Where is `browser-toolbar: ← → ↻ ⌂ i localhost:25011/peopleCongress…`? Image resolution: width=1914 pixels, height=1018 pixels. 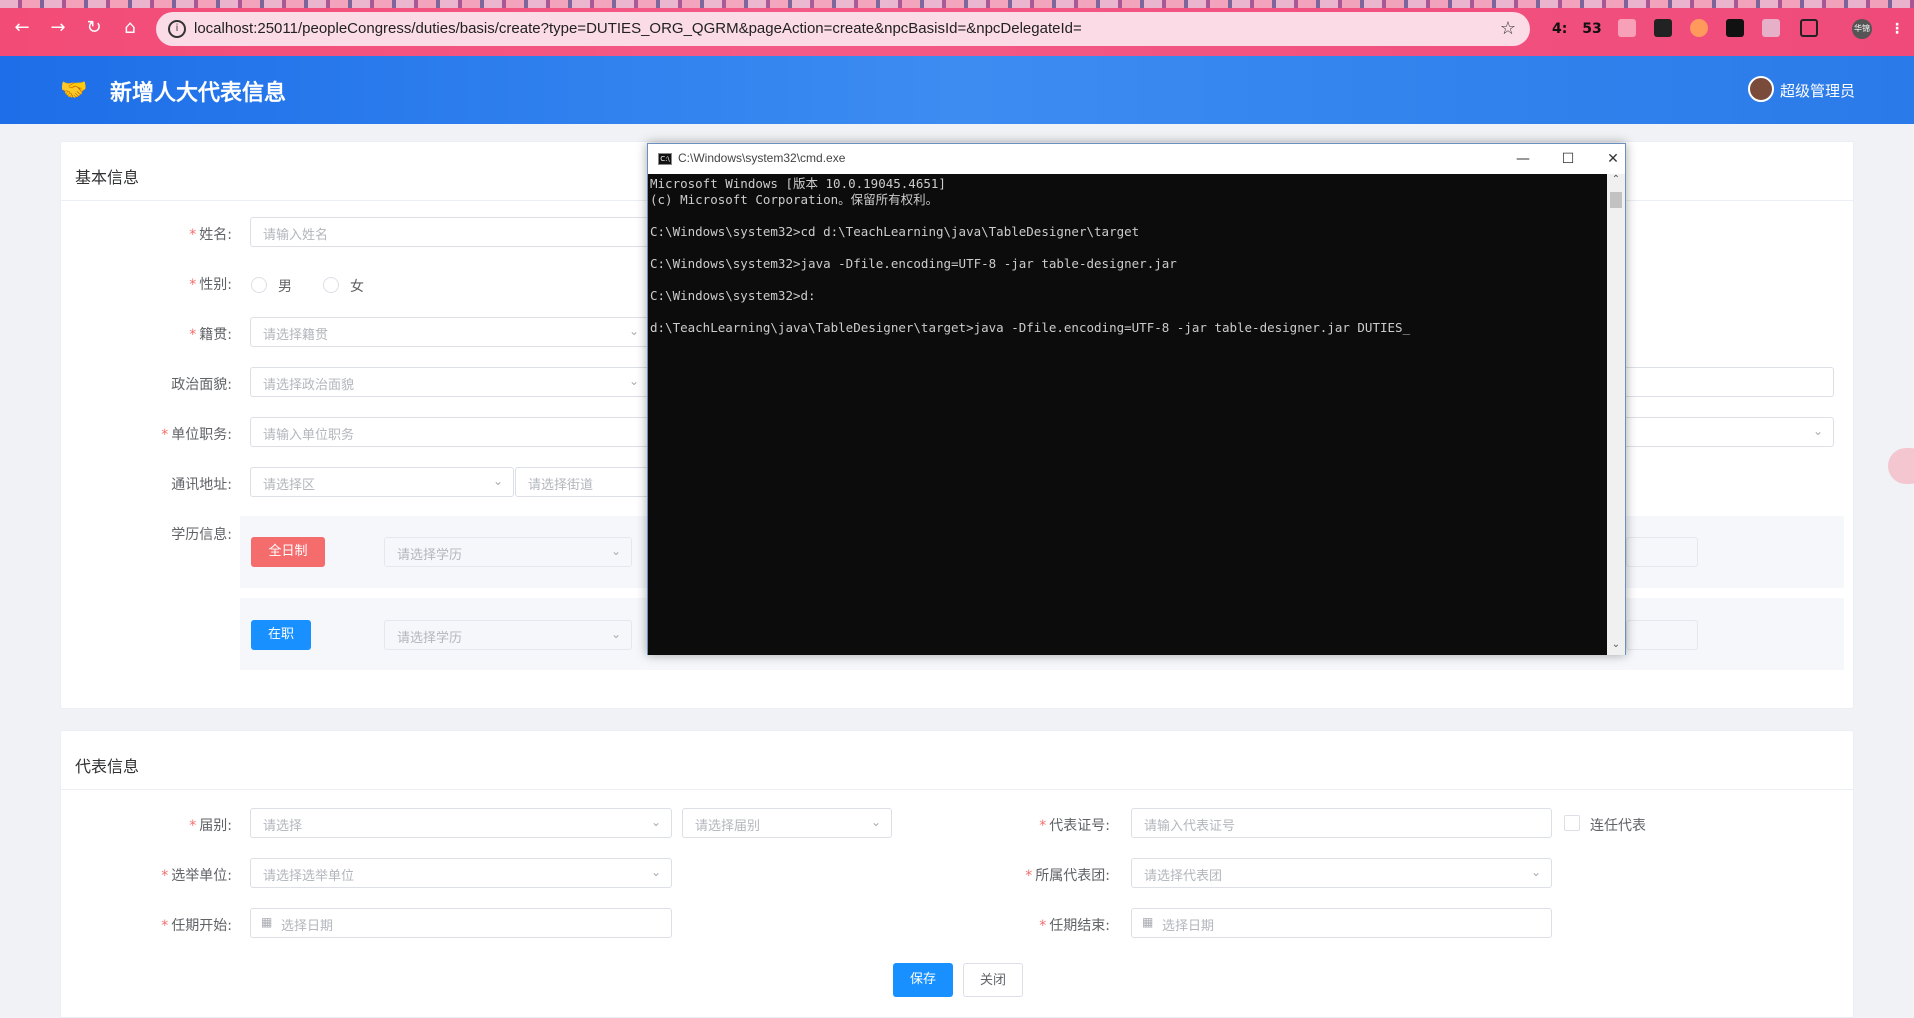
browser-toolbar: ← → ↻ ⌂ i localhost:25011/peopleCongress… is located at coordinates (957, 28).